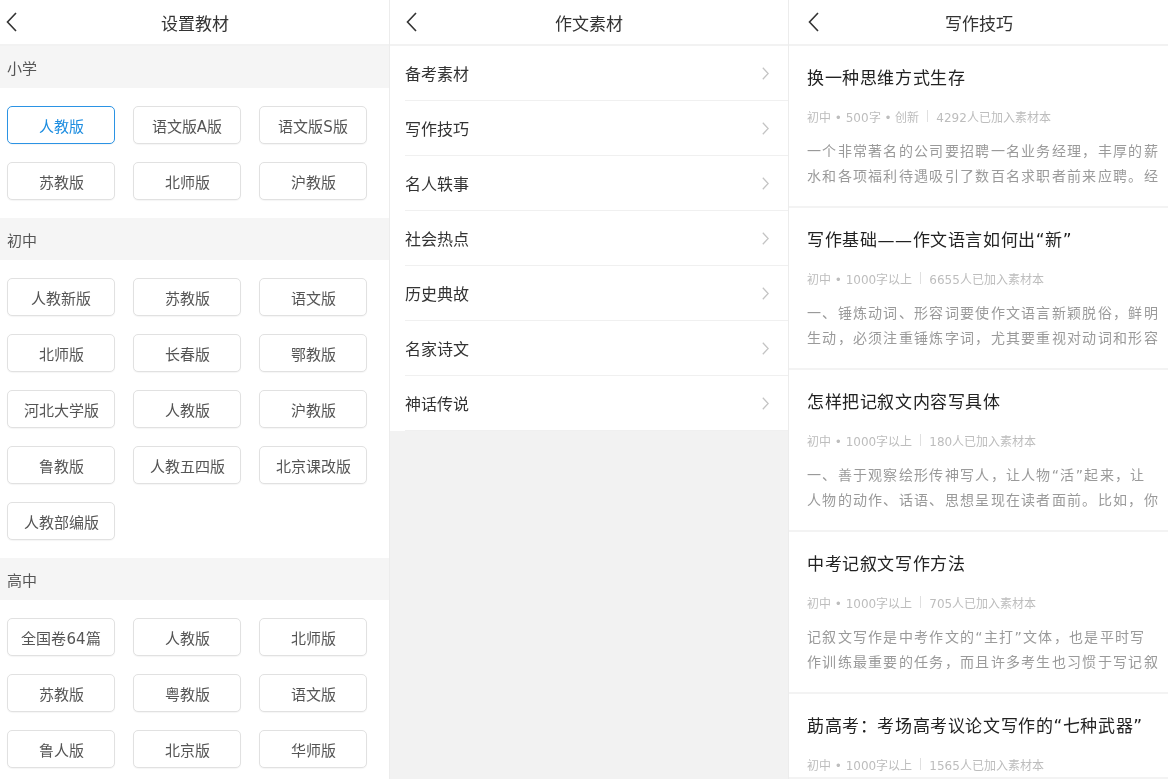  What do you see at coordinates (187, 749) in the screenshot?
I see `textbook-option: 北京版` at bounding box center [187, 749].